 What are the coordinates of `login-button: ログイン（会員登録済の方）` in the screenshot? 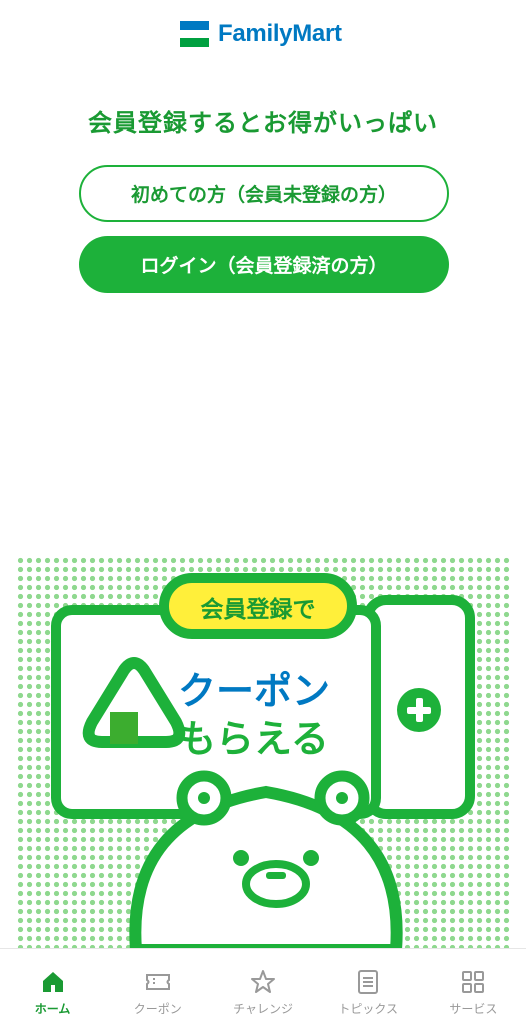 It's located at (264, 264).